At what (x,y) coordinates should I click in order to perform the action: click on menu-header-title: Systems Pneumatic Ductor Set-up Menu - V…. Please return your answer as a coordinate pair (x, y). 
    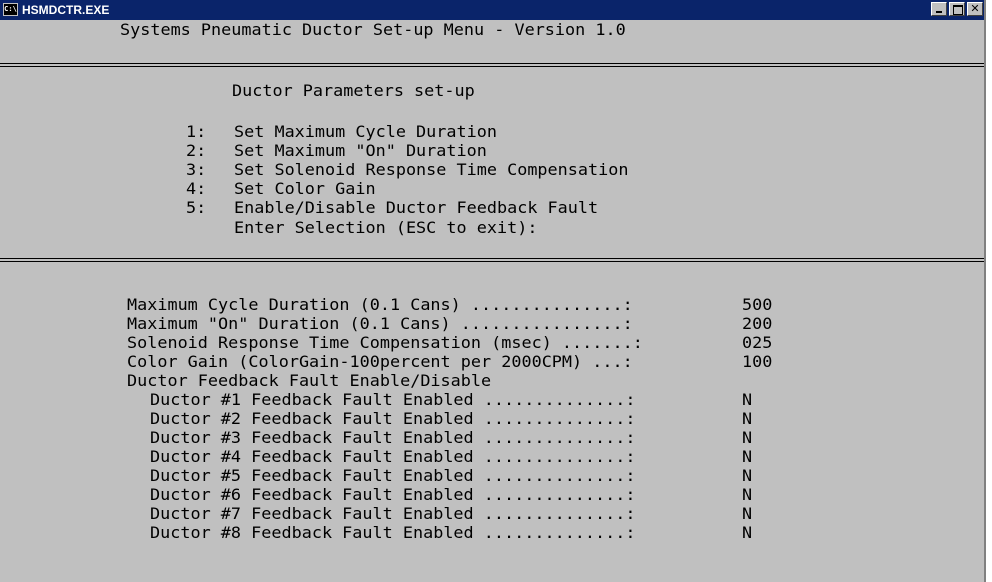
    Looking at the image, I should click on (373, 29).